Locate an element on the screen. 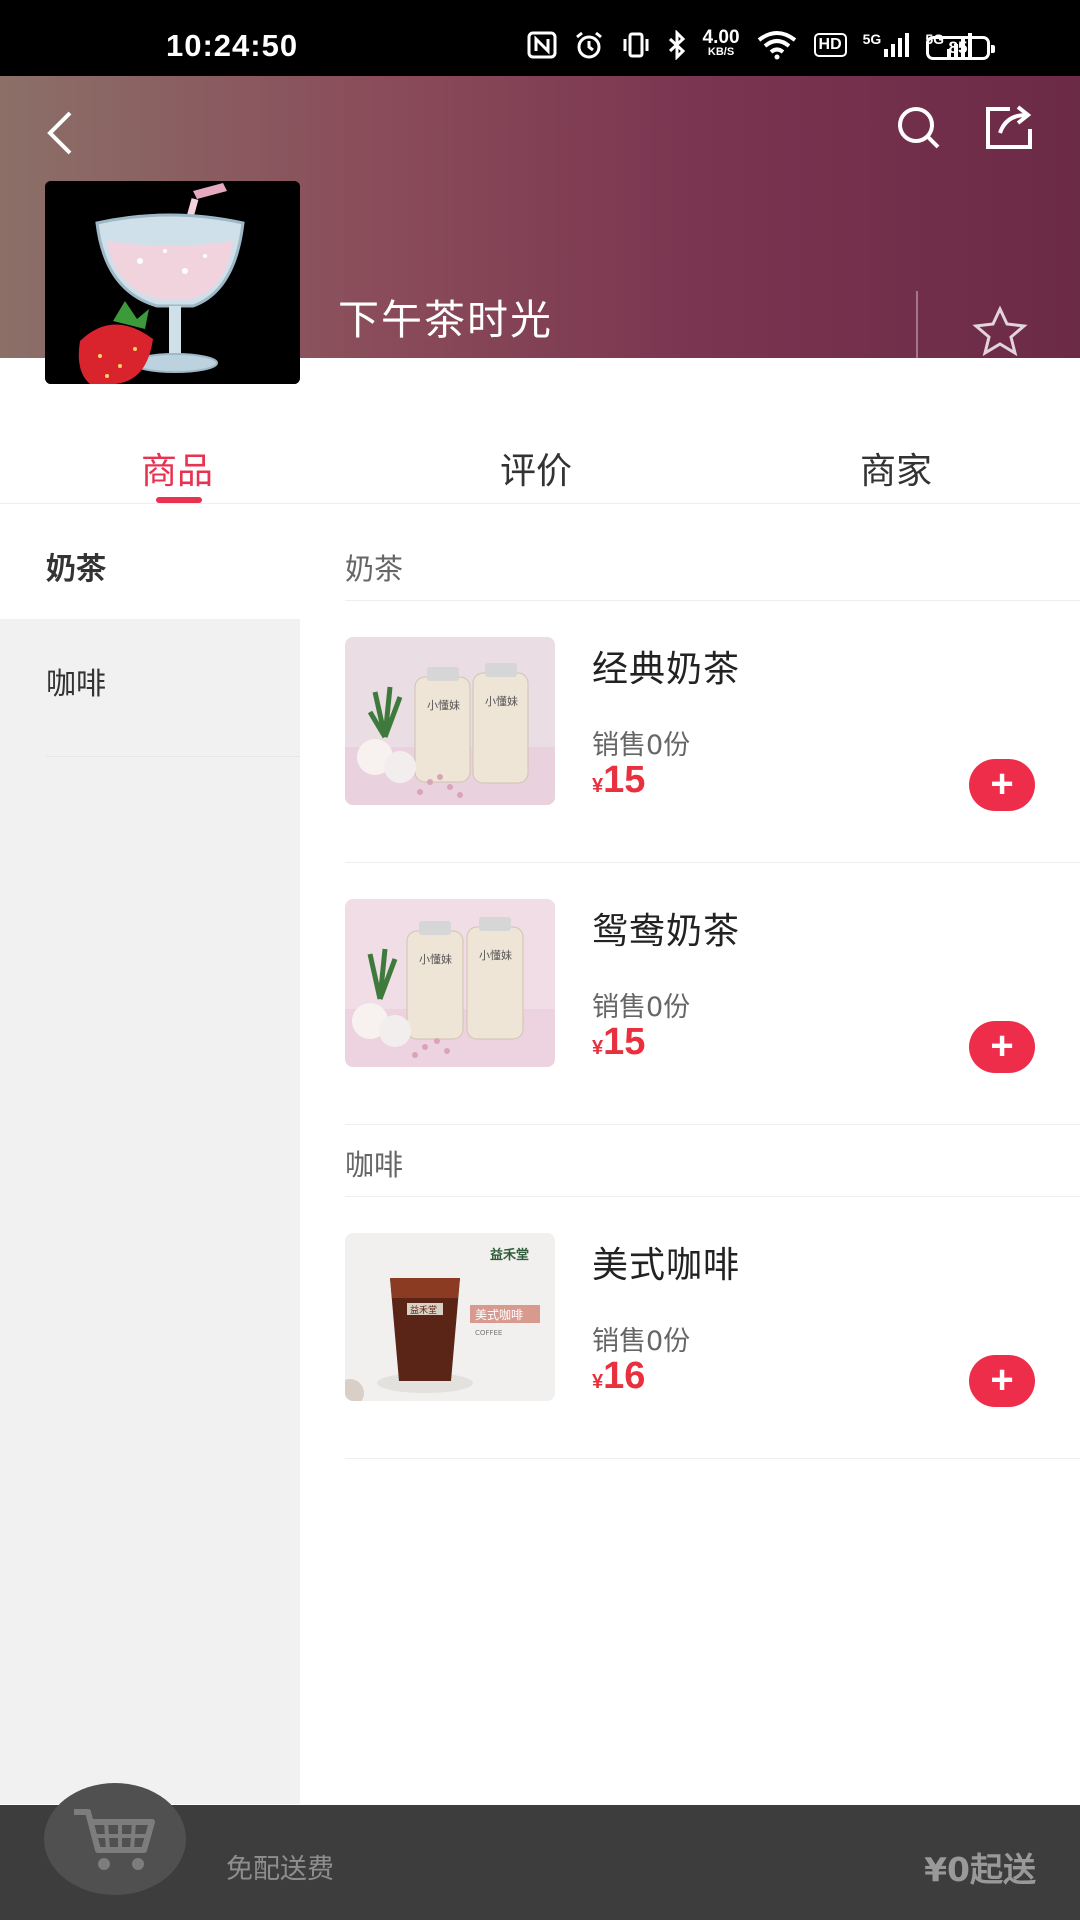  network-speed: 4.00 KB/S is located at coordinates (721, 42).